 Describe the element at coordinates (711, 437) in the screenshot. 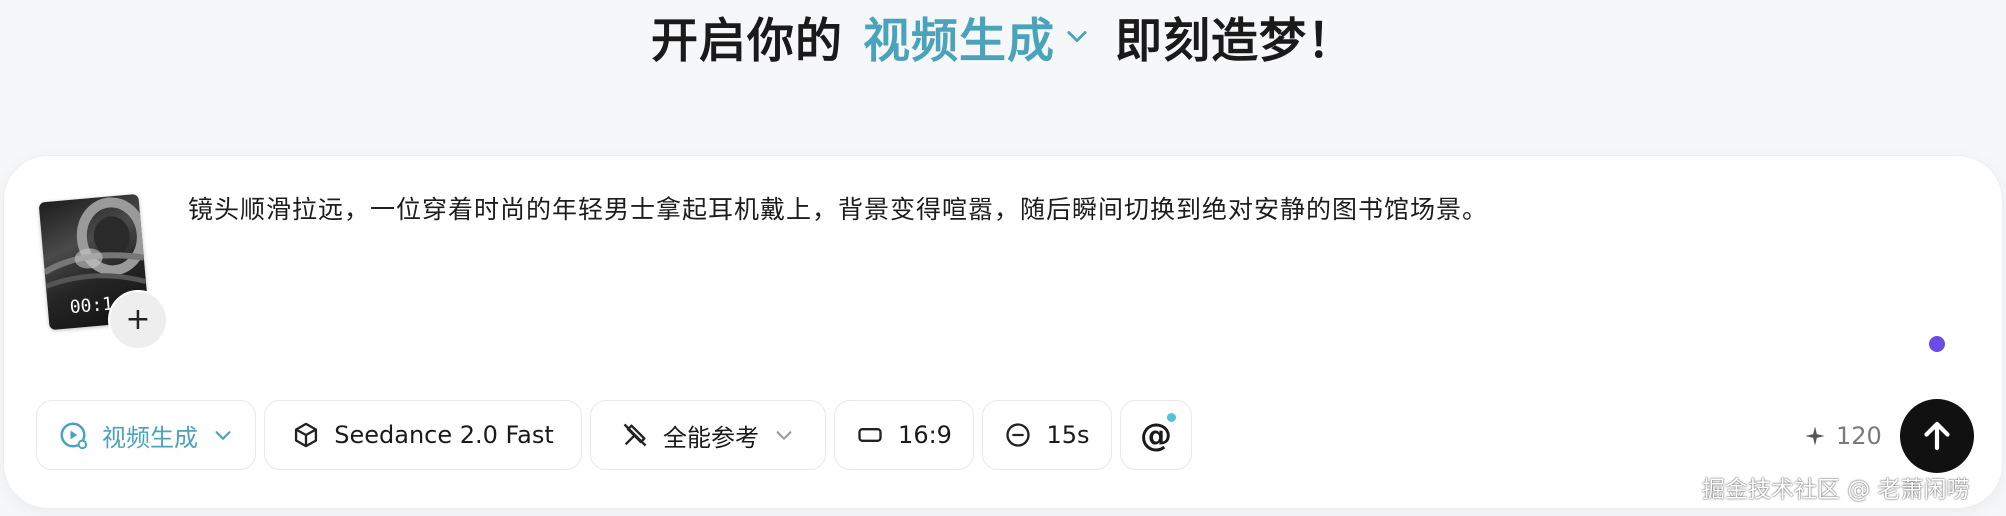

I see `reference-label: 全能参考` at that location.